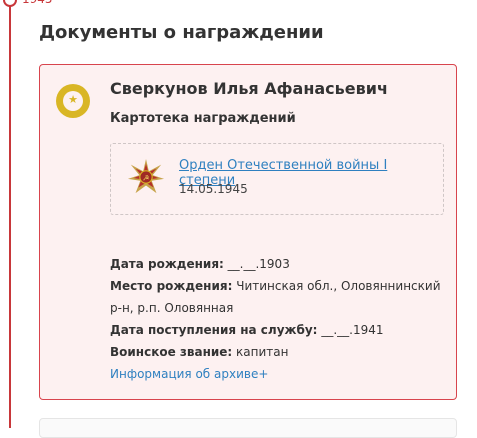 The image size is (477, 438). What do you see at coordinates (10, 3) in the screenshot?
I see `timeline-dot` at bounding box center [10, 3].